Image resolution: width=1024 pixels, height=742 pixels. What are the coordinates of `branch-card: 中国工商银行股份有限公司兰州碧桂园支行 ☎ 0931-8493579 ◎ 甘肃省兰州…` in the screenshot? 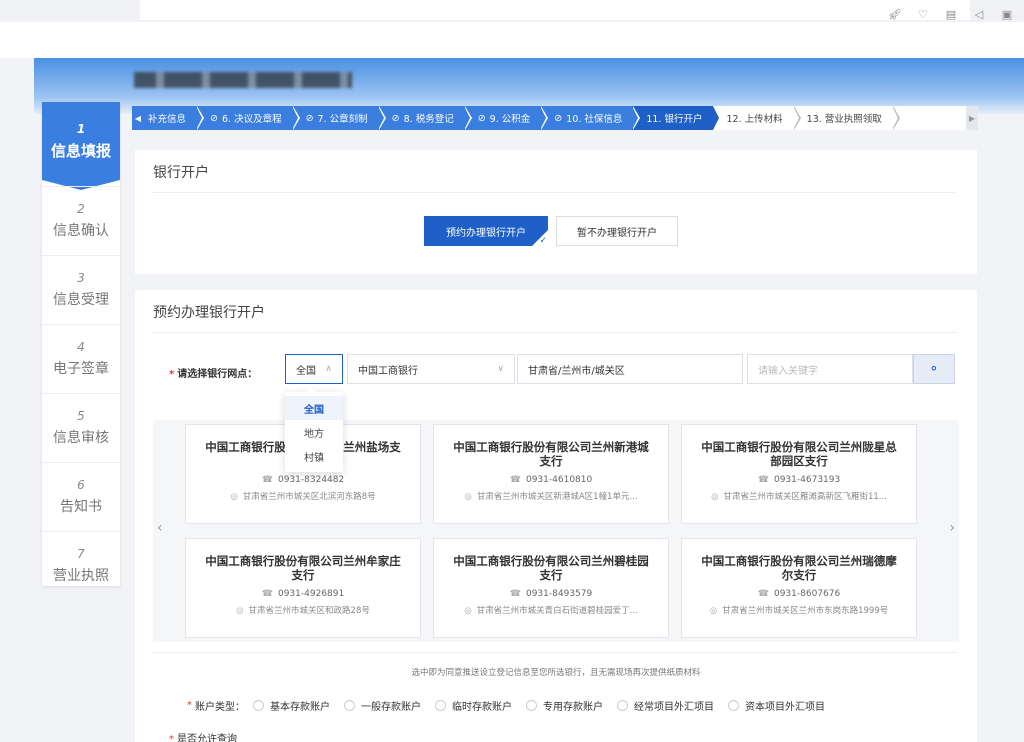 It's located at (551, 588).